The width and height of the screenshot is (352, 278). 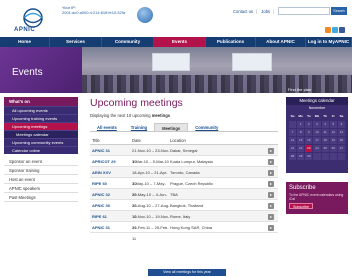 I want to click on calendar-day: 11, so click(x=325, y=132).